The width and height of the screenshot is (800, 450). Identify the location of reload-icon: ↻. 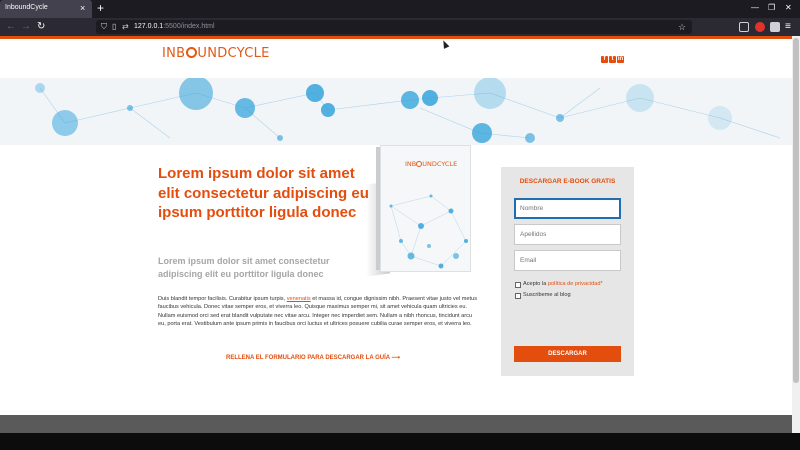
(41, 26).